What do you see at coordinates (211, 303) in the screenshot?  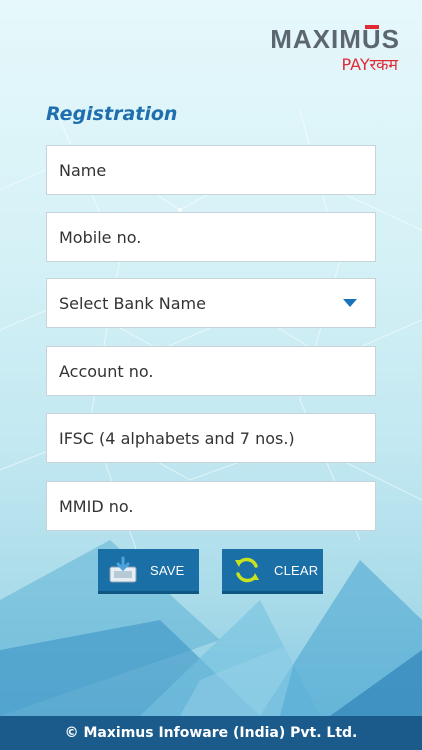 I see `bank-select: Select Bank Name` at bounding box center [211, 303].